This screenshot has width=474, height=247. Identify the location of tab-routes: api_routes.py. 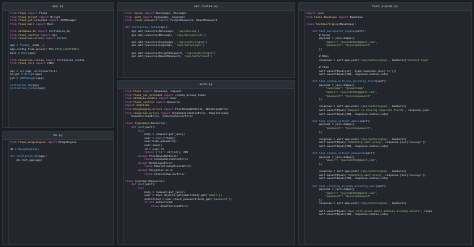
(206, 7).